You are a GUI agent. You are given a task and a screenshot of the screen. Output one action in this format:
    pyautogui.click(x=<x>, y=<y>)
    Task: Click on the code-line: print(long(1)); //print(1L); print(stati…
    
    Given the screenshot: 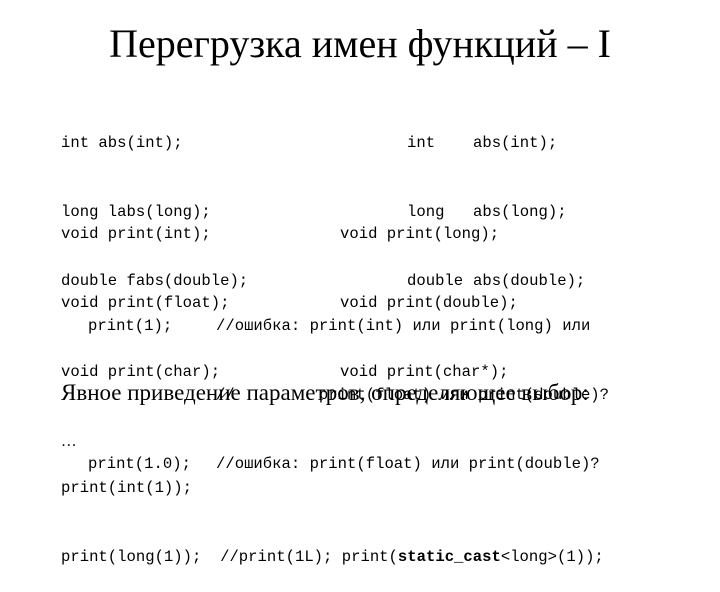 What is the action you would take?
    pyautogui.click(x=332, y=557)
    